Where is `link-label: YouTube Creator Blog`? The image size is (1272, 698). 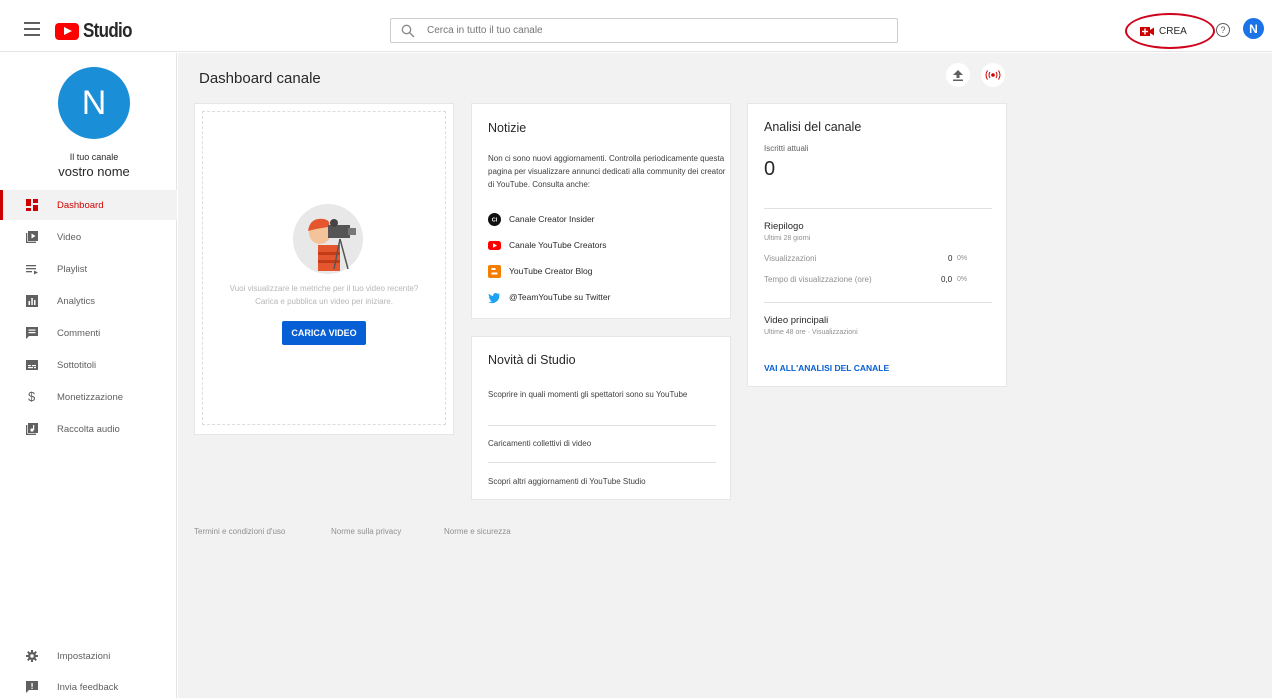 link-label: YouTube Creator Blog is located at coordinates (551, 271).